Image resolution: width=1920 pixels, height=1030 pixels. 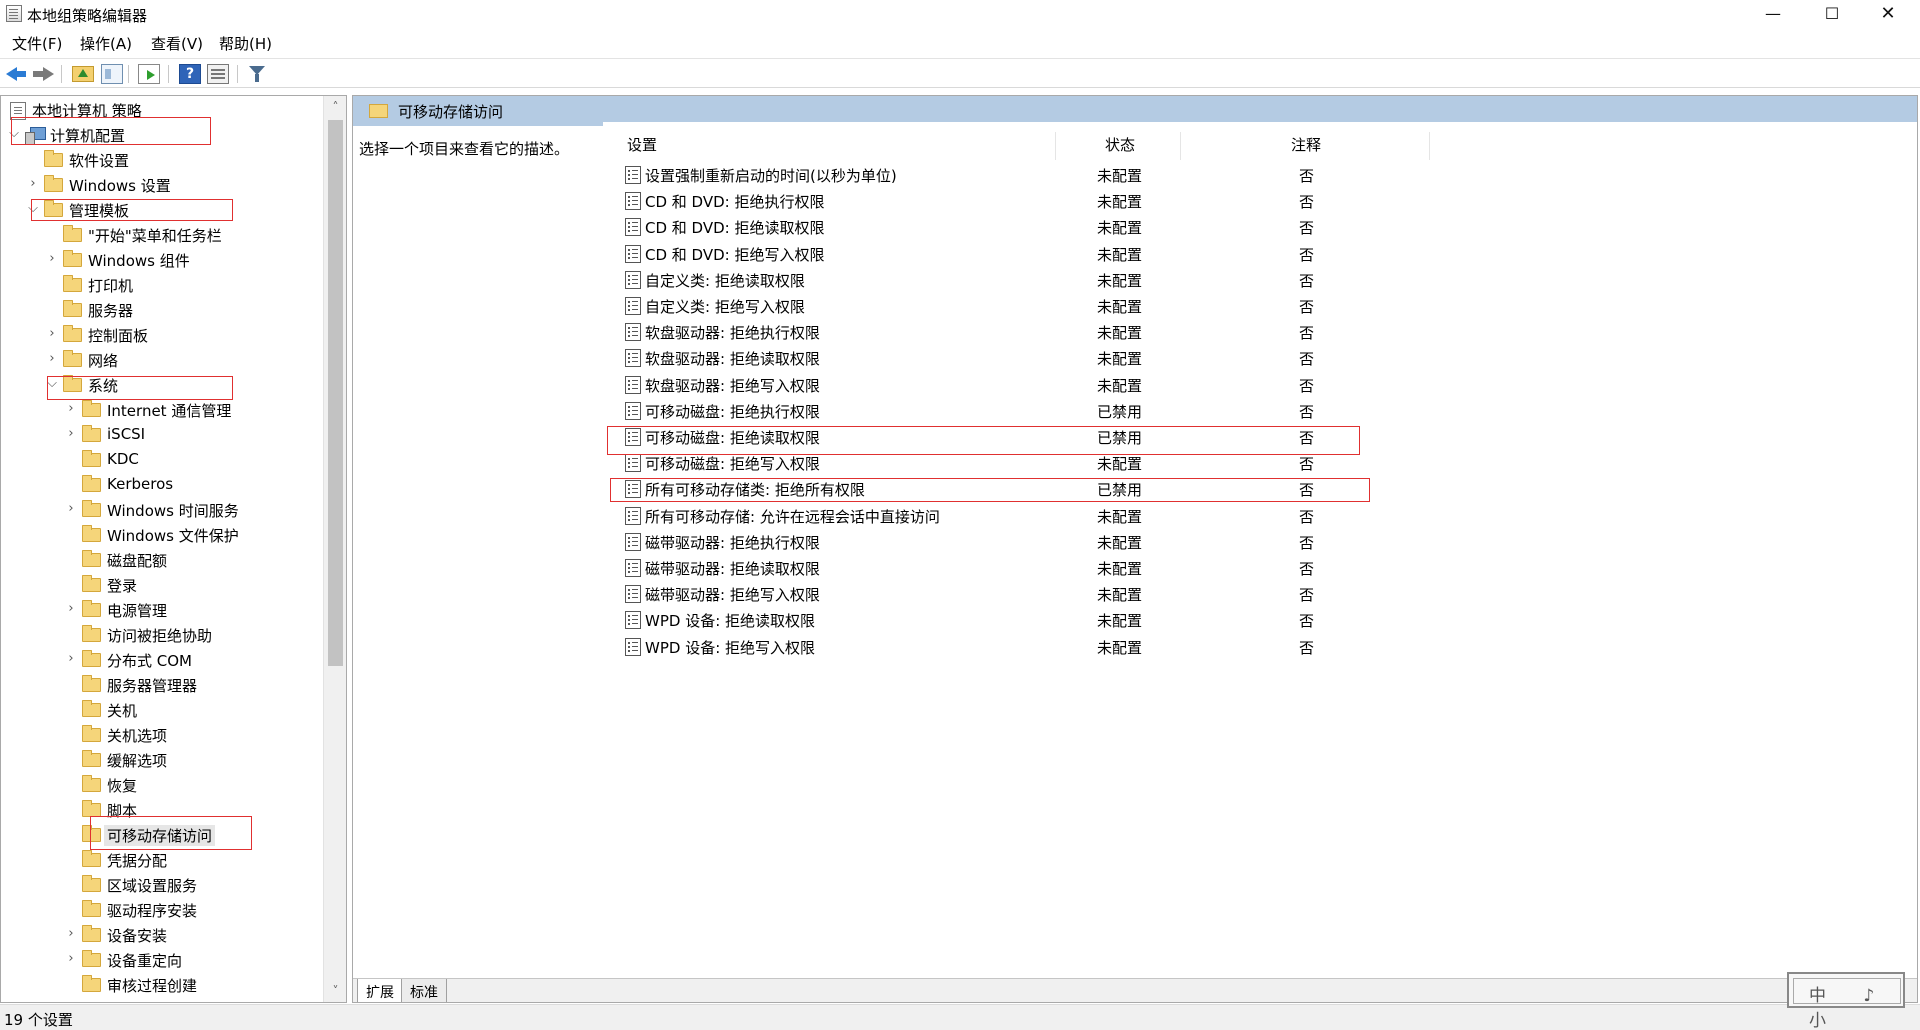 I want to click on tab-standard: 标准, so click(x=424, y=990).